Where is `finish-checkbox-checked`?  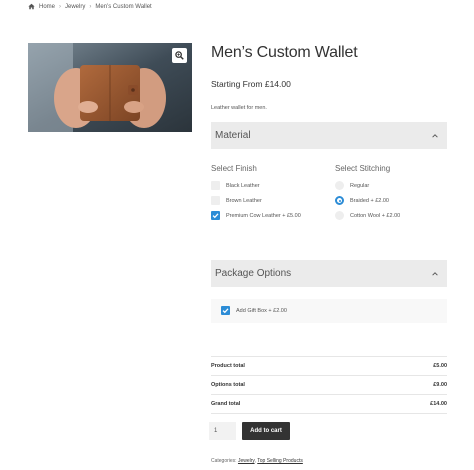 finish-checkbox-checked is located at coordinates (215, 215).